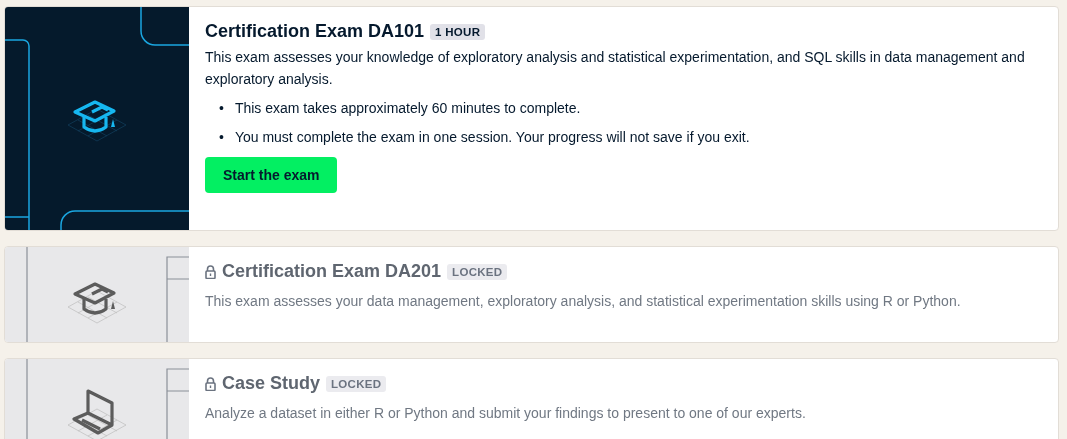  What do you see at coordinates (407, 108) in the screenshot?
I see `bullet-item: This exam takes approximately 60 minutes to complete.` at bounding box center [407, 108].